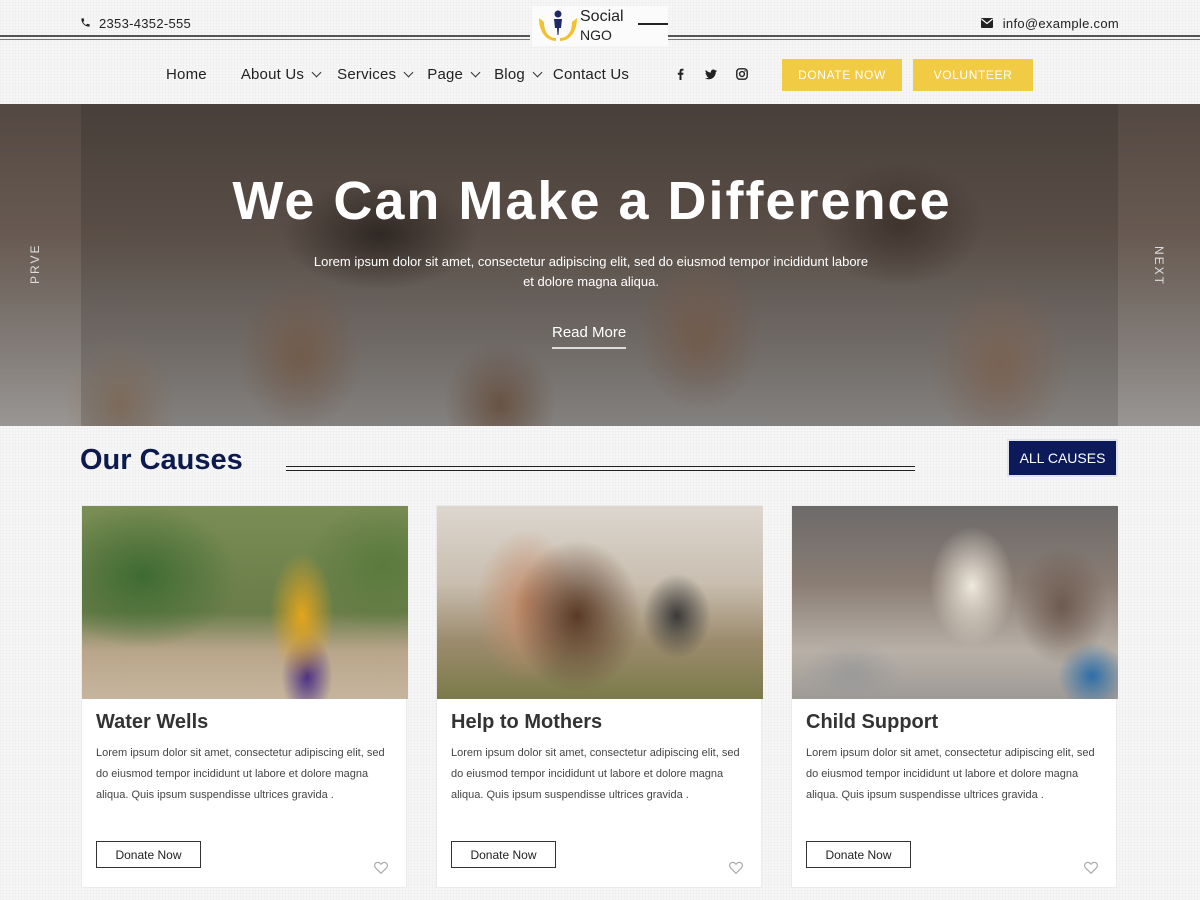 The height and width of the screenshot is (900, 1200). Describe the element at coordinates (600, 468) in the screenshot. I see `section-divider` at that location.